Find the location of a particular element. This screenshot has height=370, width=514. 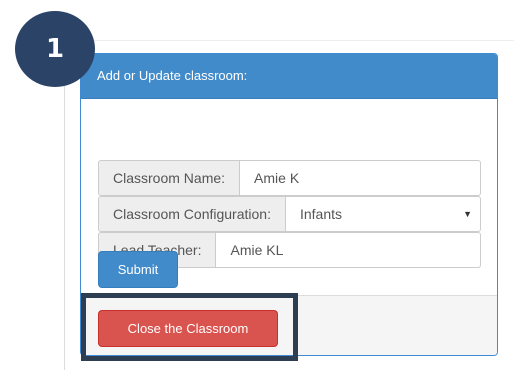

classroom-configuration-value: Infants is located at coordinates (320, 214).